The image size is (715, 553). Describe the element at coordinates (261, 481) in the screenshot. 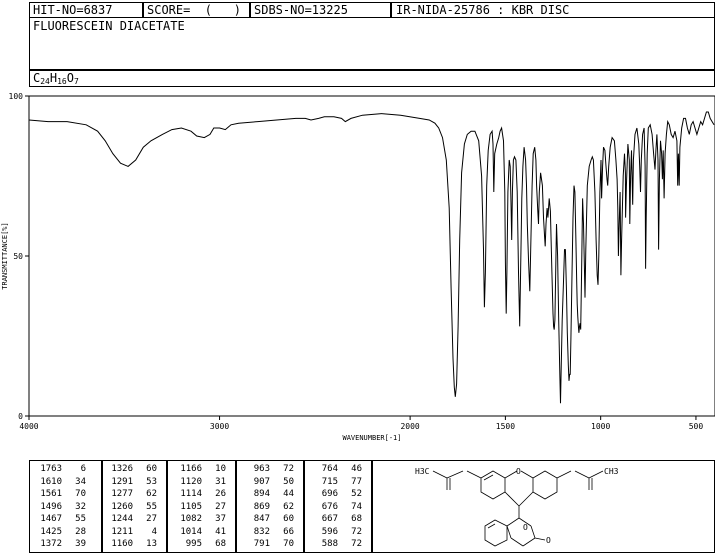

I see `peak-wavenumber: 907` at that location.